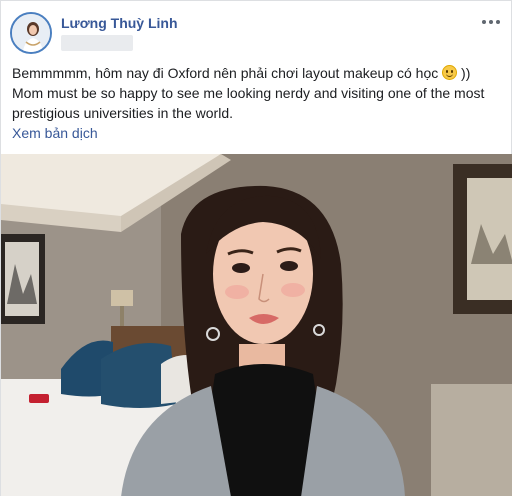  What do you see at coordinates (122, 113) in the screenshot?
I see `post-text-line-3: prestigious universities in the world.` at bounding box center [122, 113].